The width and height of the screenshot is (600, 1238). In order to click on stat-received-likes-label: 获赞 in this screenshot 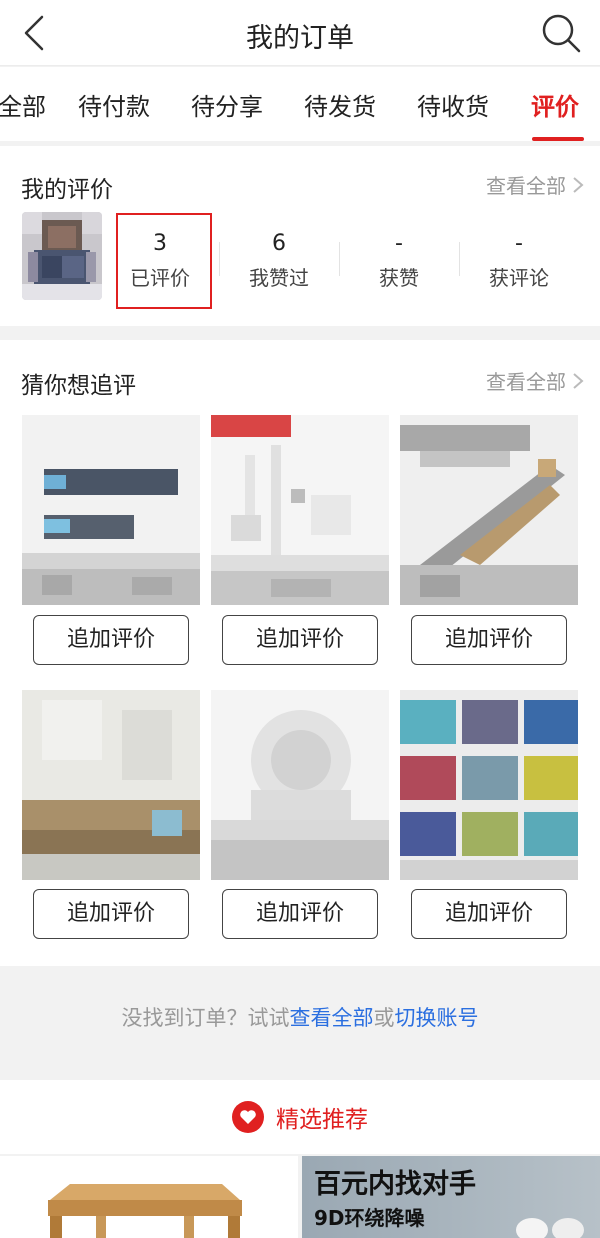, I will do `click(399, 278)`.